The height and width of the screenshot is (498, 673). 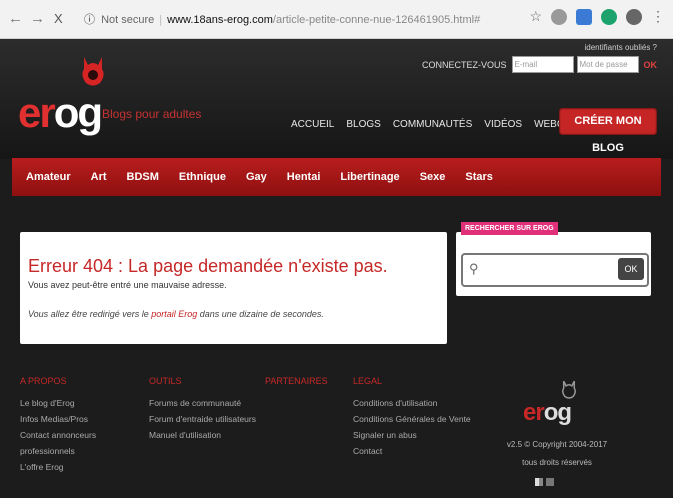 I want to click on footer-legal-title: LEGAL, so click(x=368, y=381).